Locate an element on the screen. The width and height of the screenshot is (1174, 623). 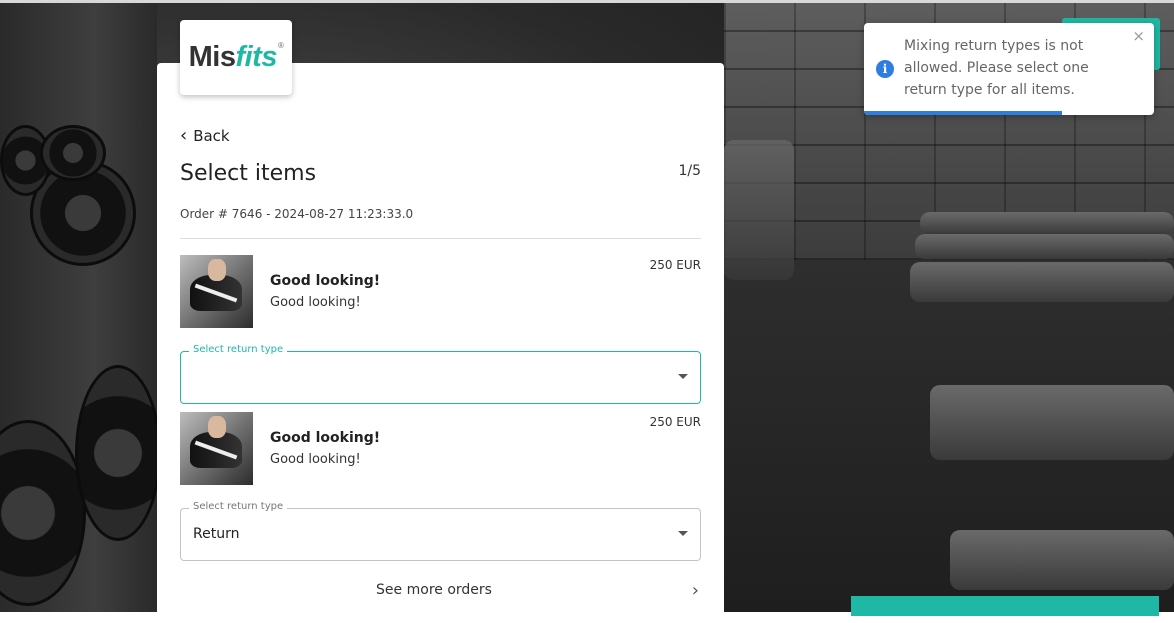
logo-registered-mark: ® is located at coordinates (280, 45).